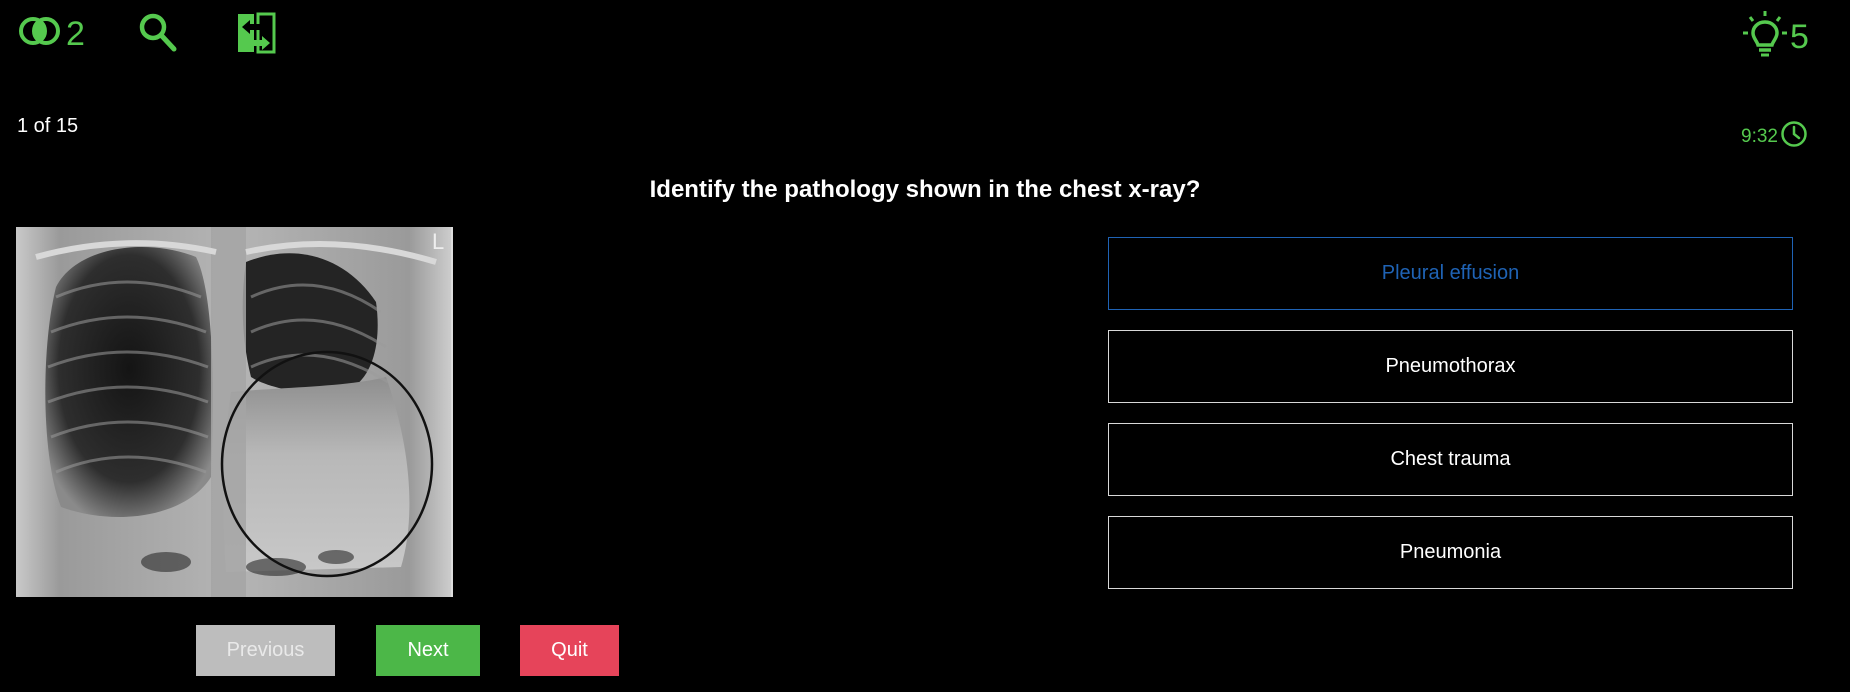 This screenshot has height=692, width=1850. Describe the element at coordinates (41, 33) in the screenshot. I see `fifty-fifty-icon` at that location.